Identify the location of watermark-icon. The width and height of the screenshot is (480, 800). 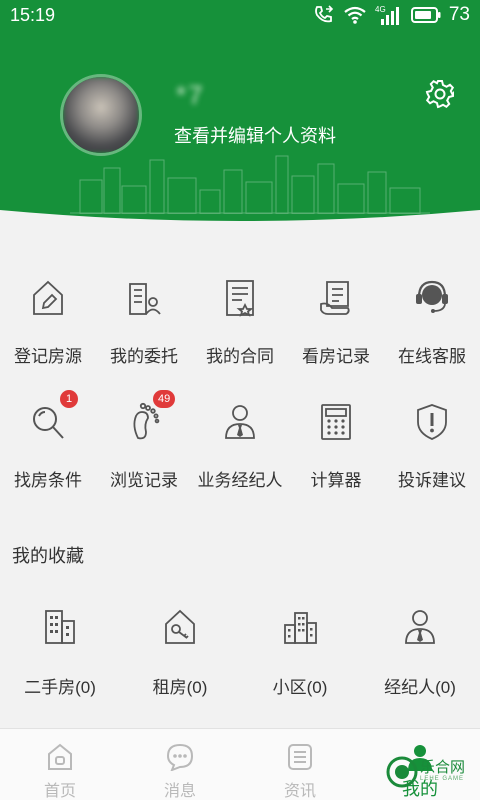
(402, 772).